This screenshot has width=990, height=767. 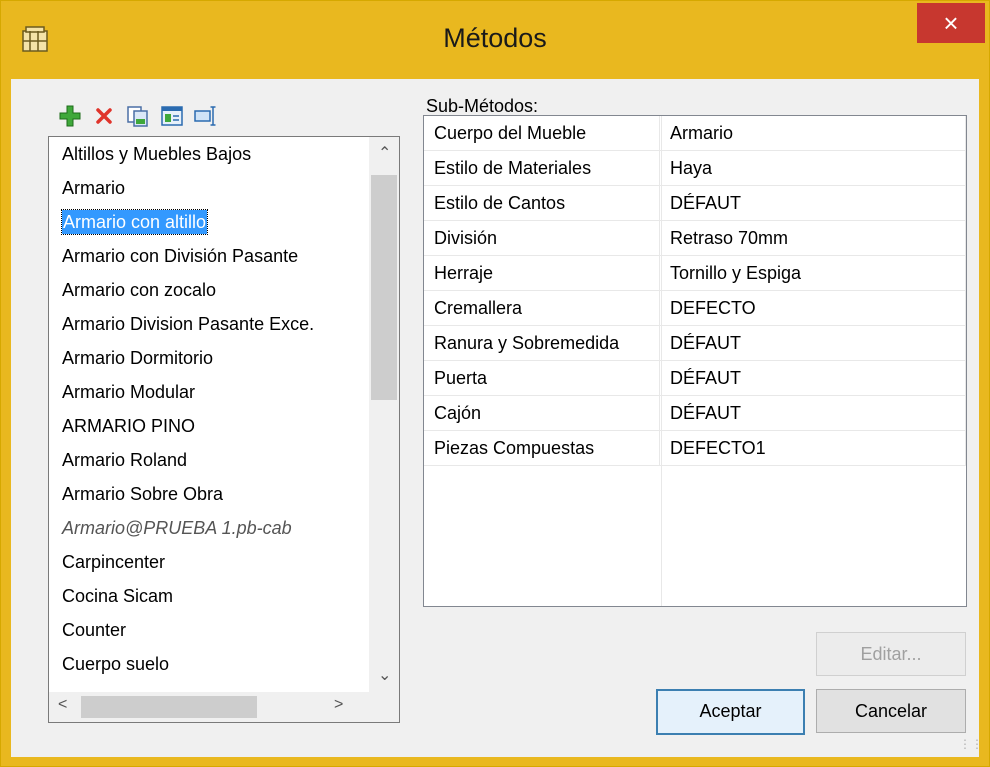 I want to click on table-row: Estilo de Cantos DÉFAUT, so click(x=695, y=203).